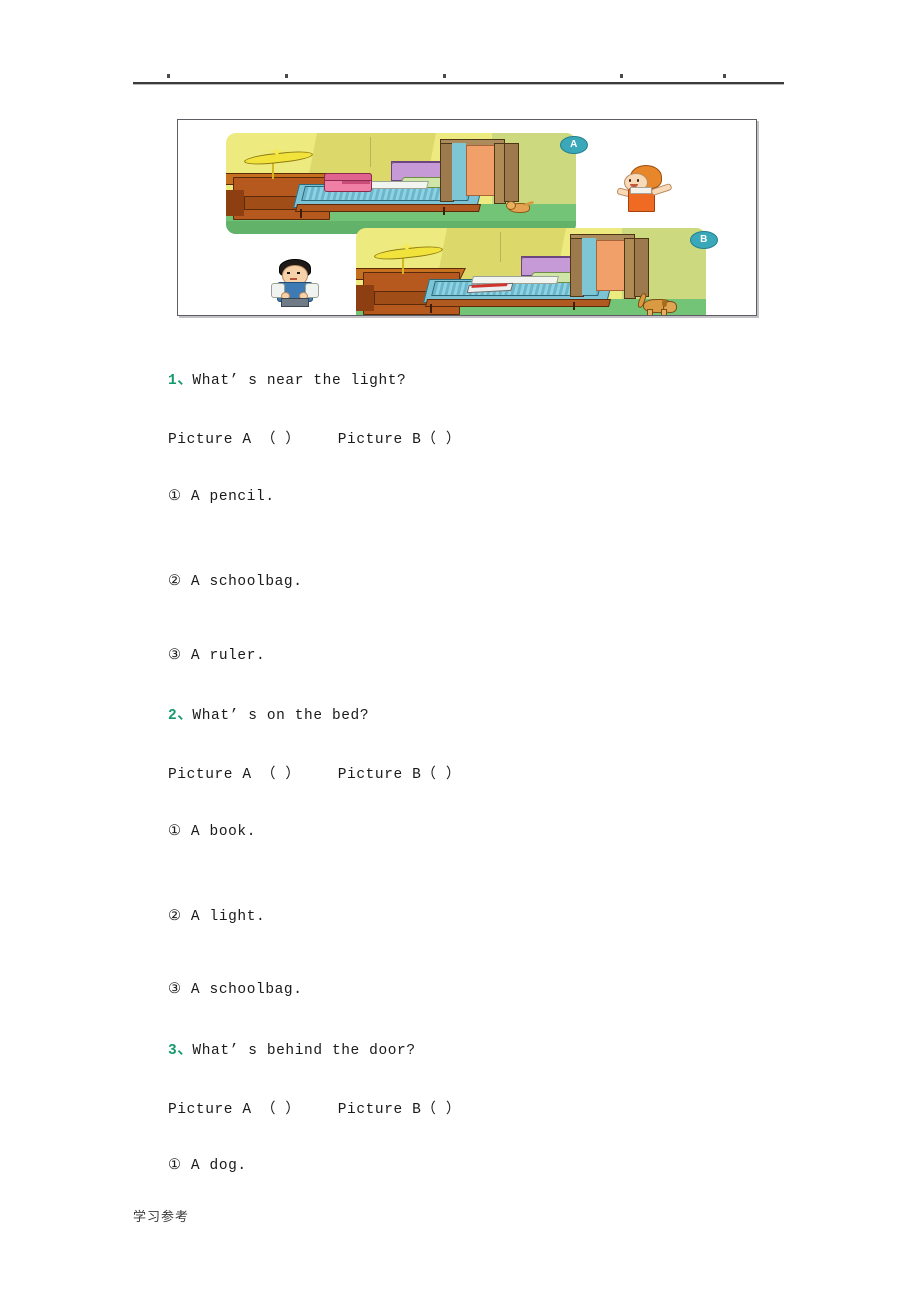 The image size is (920, 1302). I want to click on question-3-pick-line: Picture A （ ） Picture B（ ）, so click(314, 1107).